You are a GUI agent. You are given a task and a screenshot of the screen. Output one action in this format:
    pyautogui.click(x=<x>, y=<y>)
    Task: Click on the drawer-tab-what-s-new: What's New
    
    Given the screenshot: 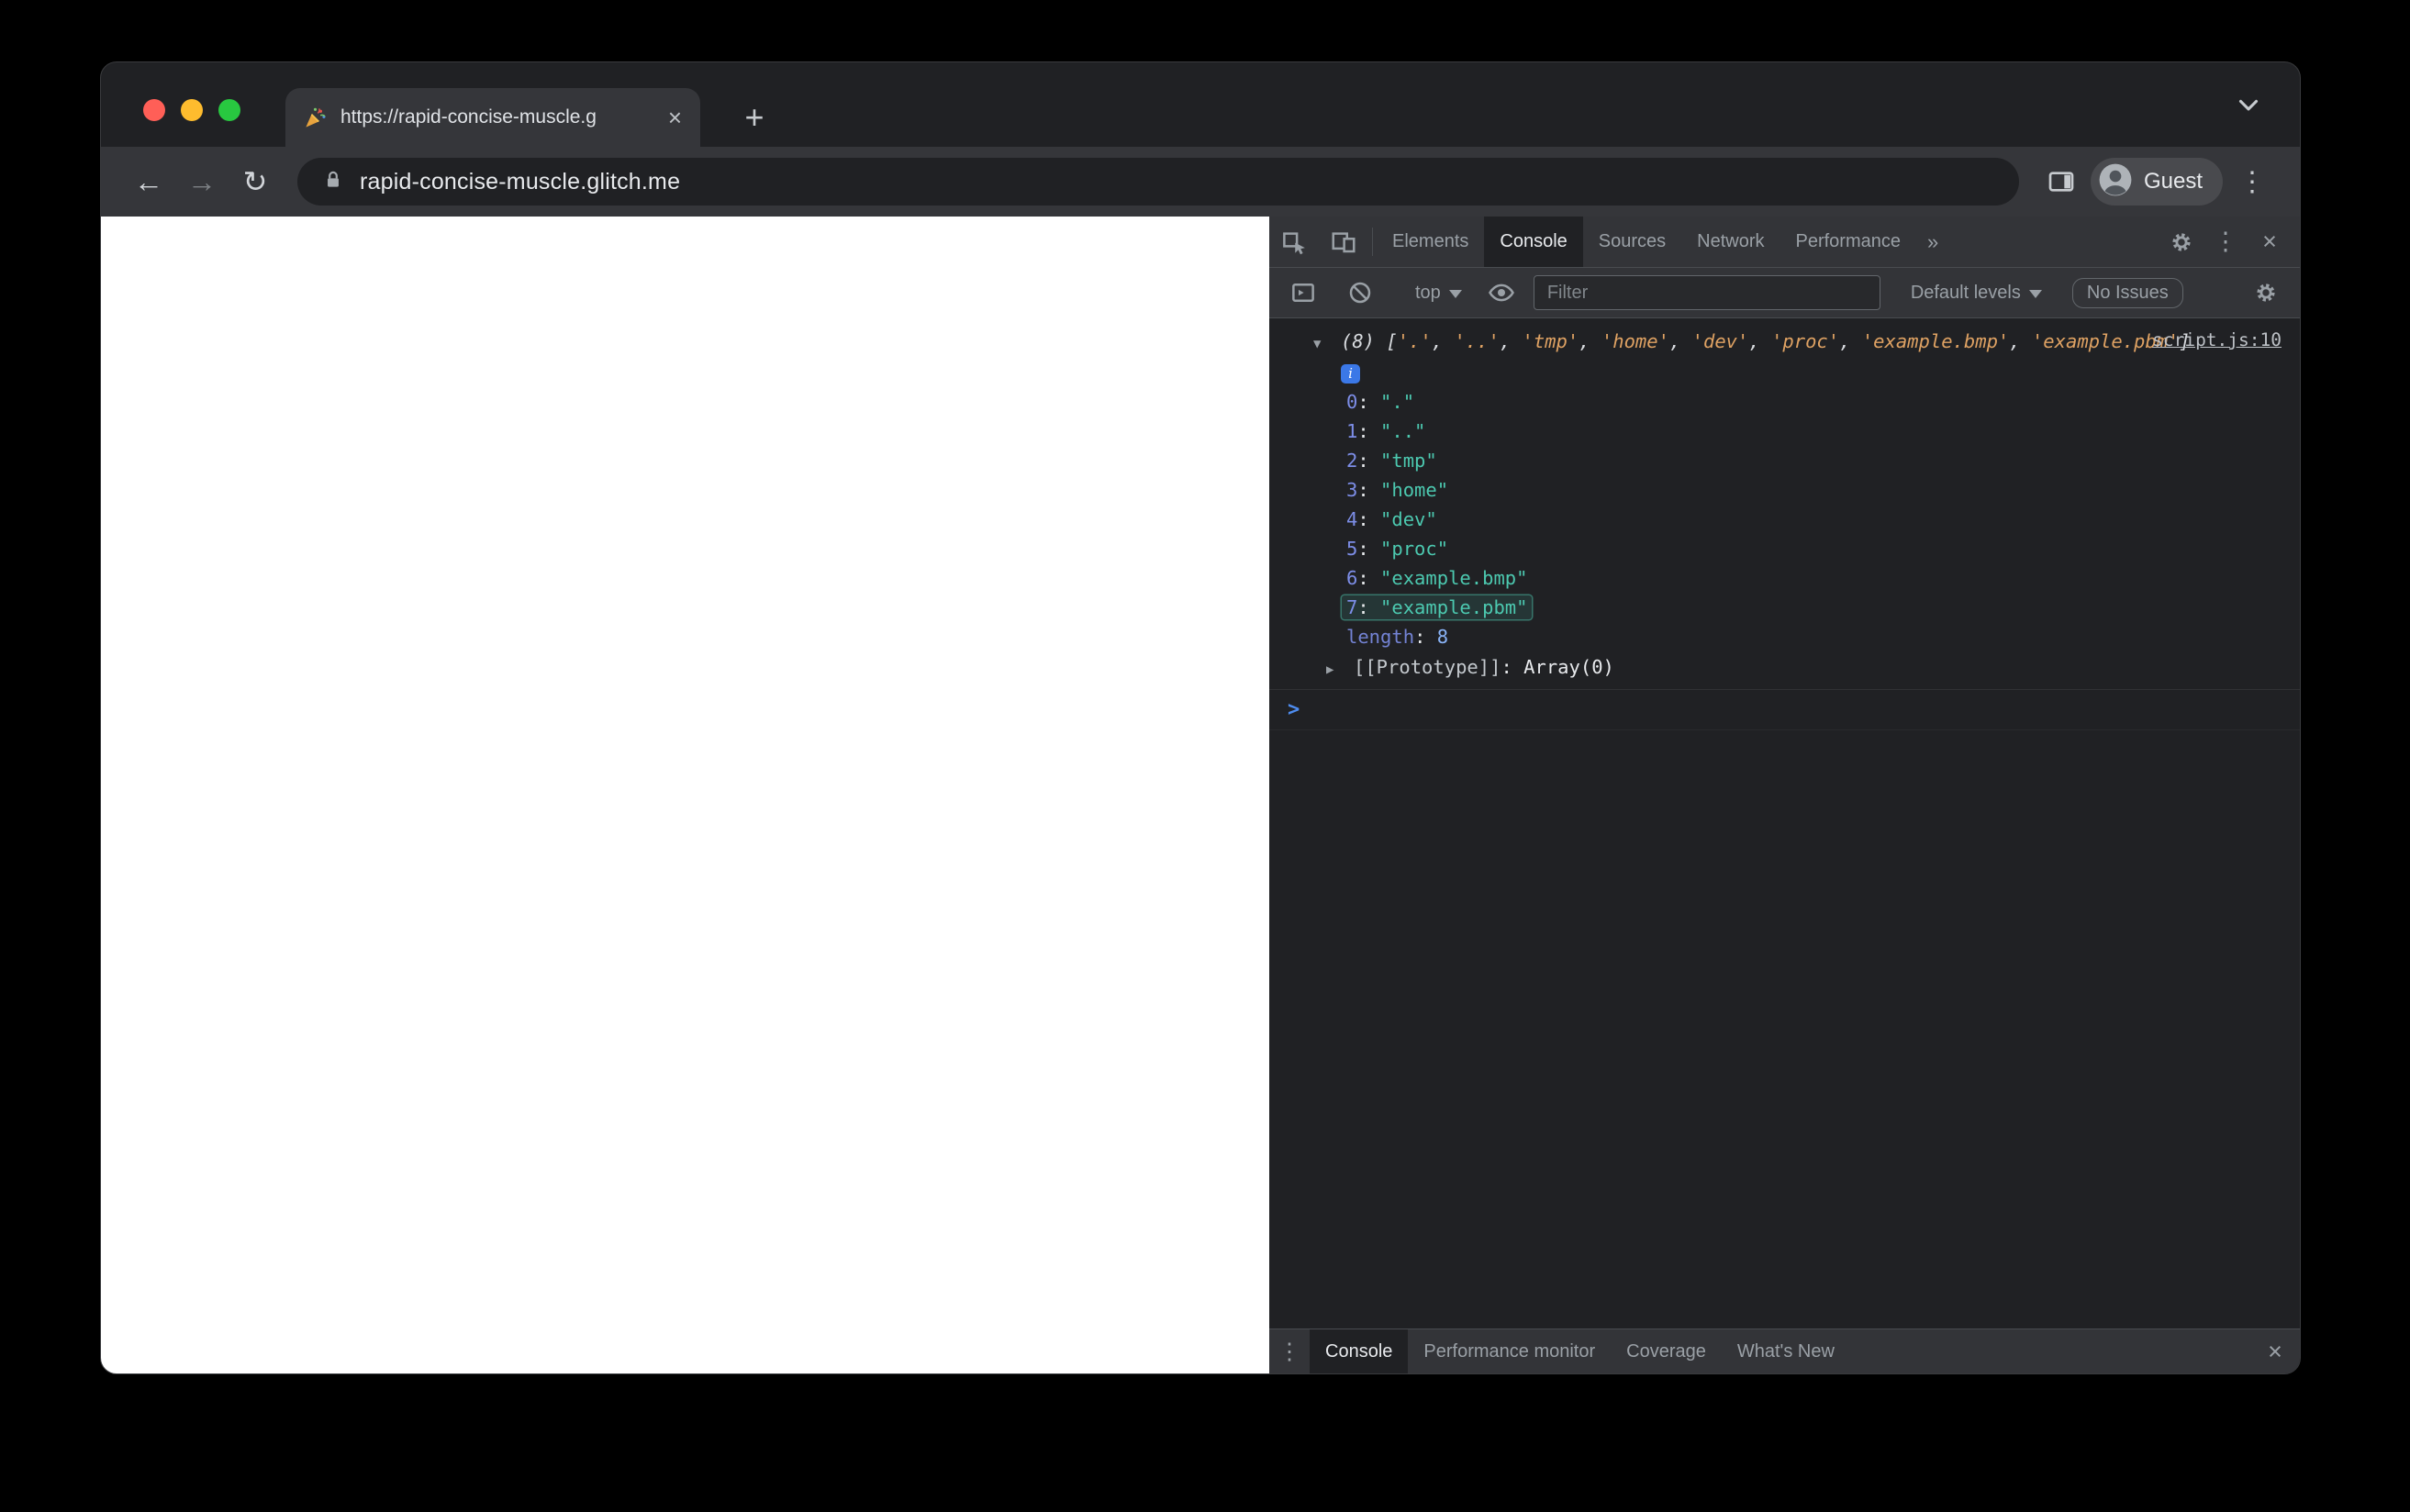 What is the action you would take?
    pyautogui.click(x=1786, y=1351)
    